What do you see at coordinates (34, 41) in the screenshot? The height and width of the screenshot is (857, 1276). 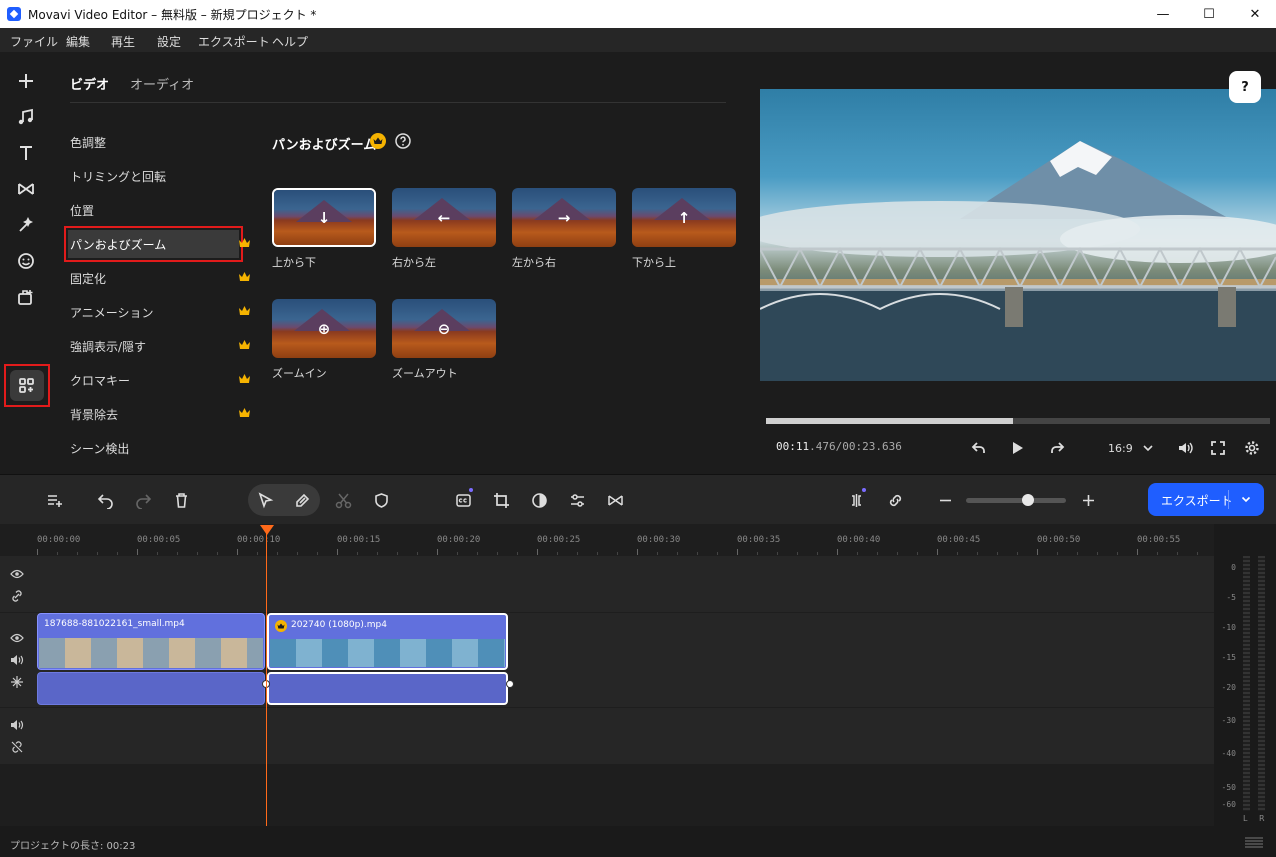 I see `menu-file: ファイル` at bounding box center [34, 41].